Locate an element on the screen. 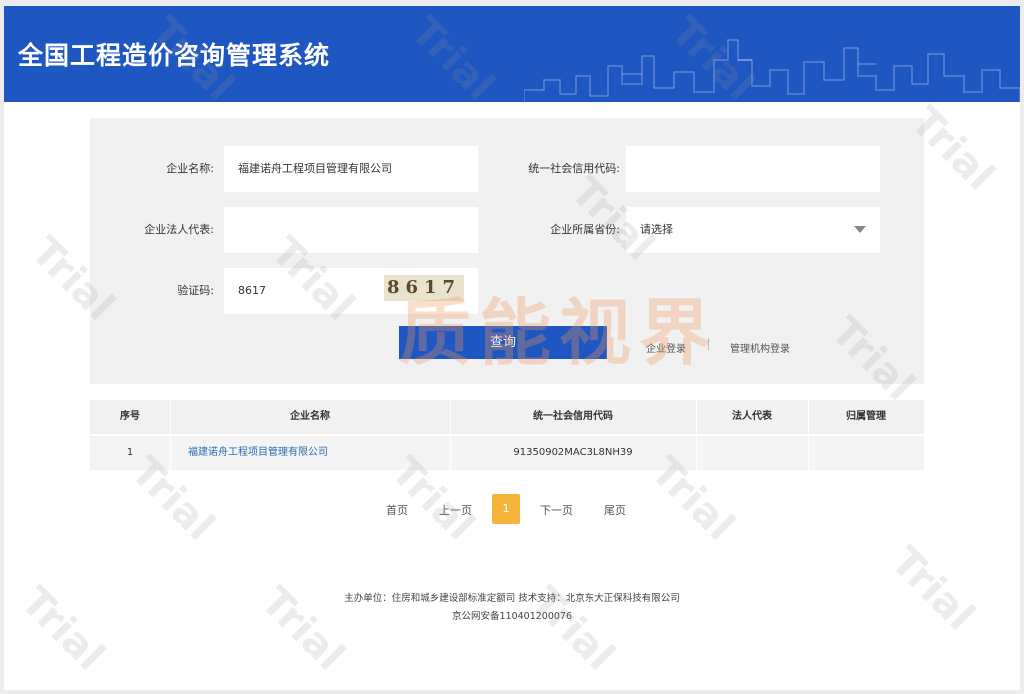 The image size is (1024, 694). enterprise-login-link: 企业登录 is located at coordinates (666, 347).